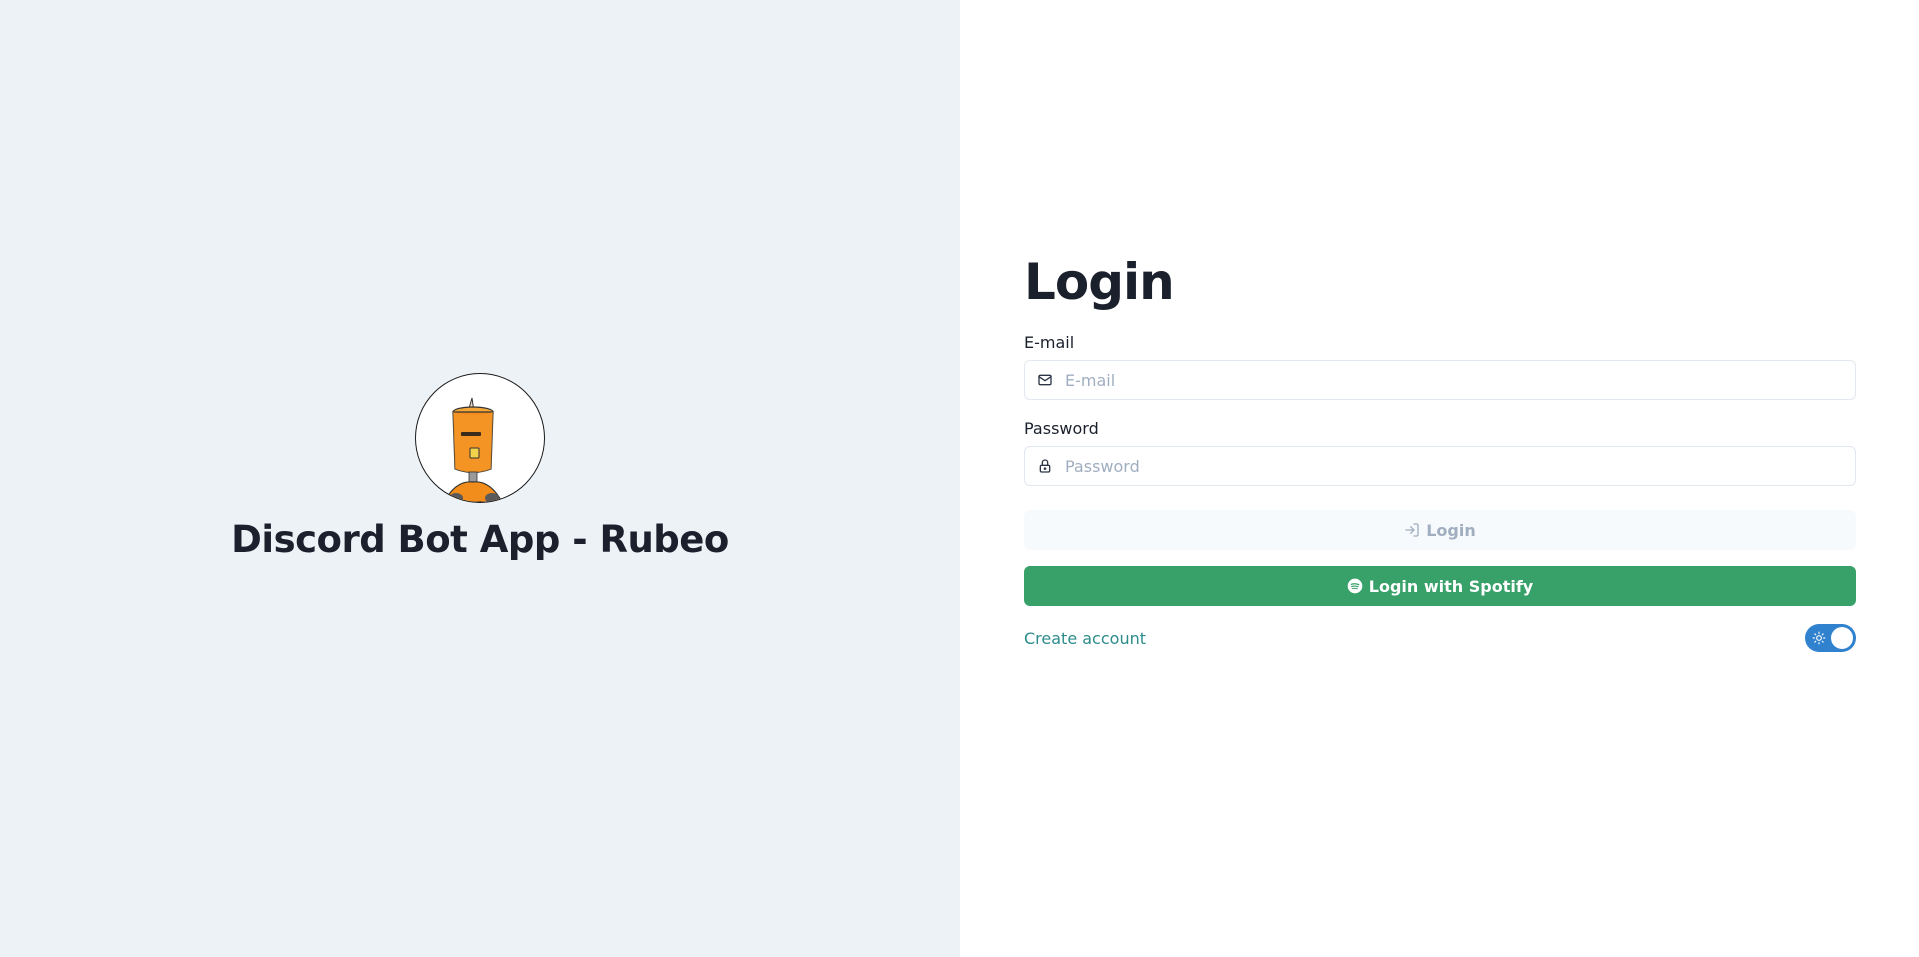 The height and width of the screenshot is (957, 1919). I want to click on page-title: Login, so click(1099, 282).